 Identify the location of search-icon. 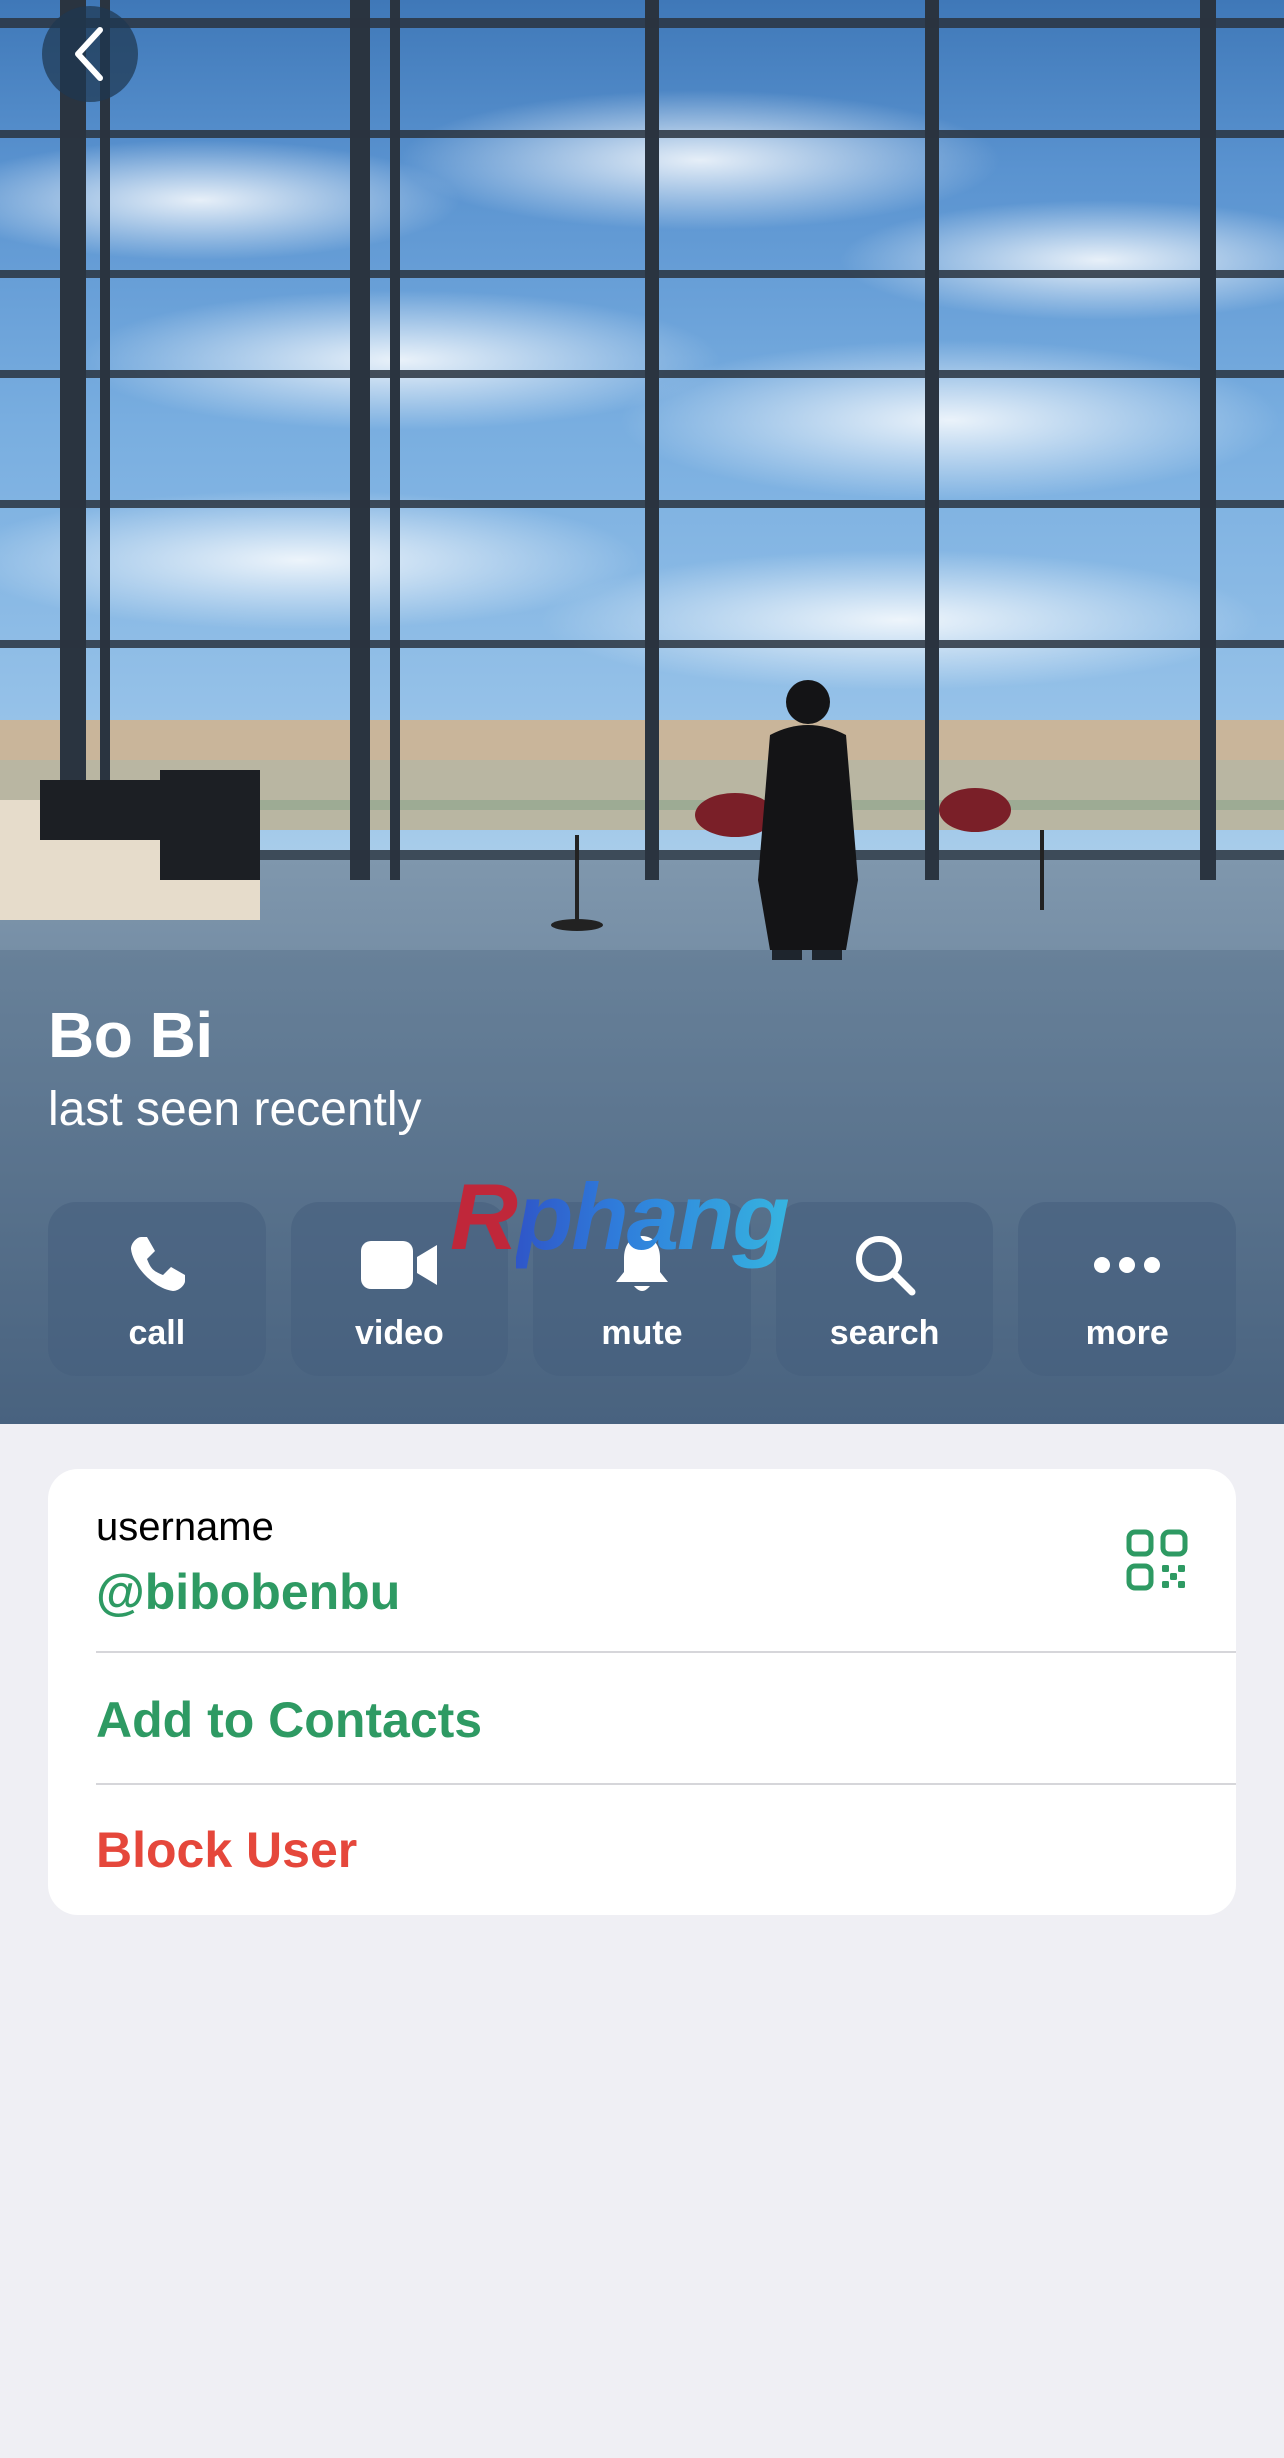
(885, 1266).